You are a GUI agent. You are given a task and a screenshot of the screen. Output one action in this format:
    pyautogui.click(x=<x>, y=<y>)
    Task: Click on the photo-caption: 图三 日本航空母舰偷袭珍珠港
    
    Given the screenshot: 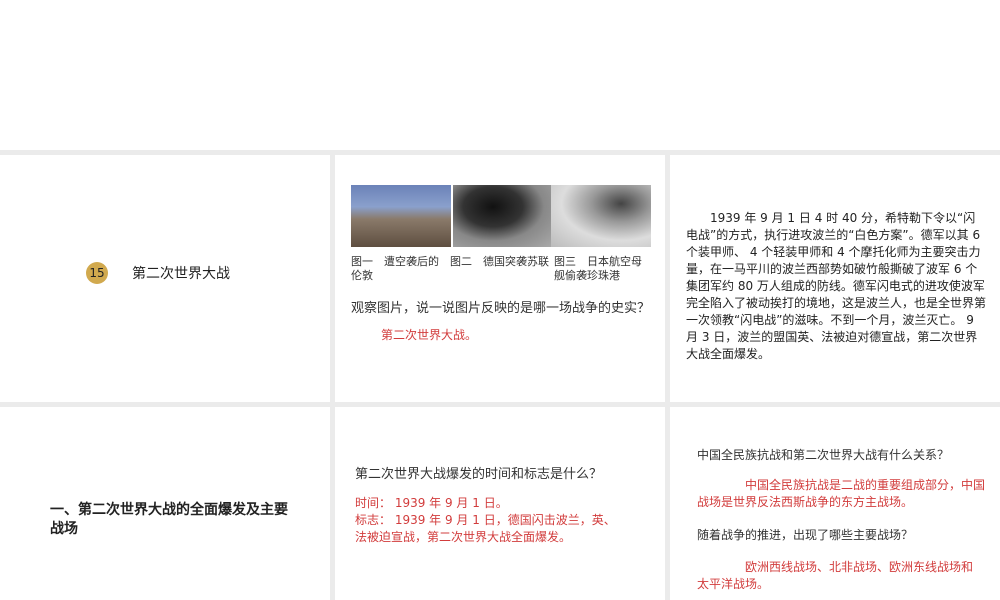 What is the action you would take?
    pyautogui.click(x=598, y=268)
    